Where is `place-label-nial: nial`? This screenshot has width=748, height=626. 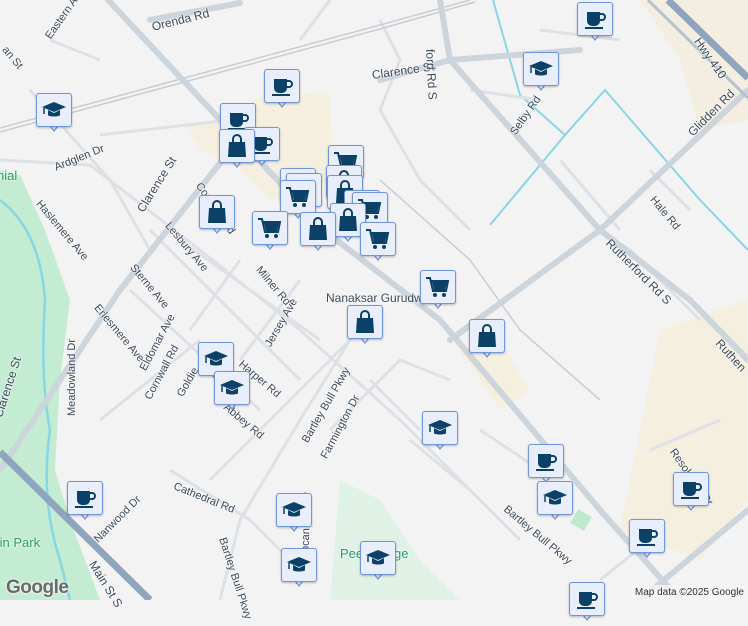 place-label-nial: nial is located at coordinates (9, 175).